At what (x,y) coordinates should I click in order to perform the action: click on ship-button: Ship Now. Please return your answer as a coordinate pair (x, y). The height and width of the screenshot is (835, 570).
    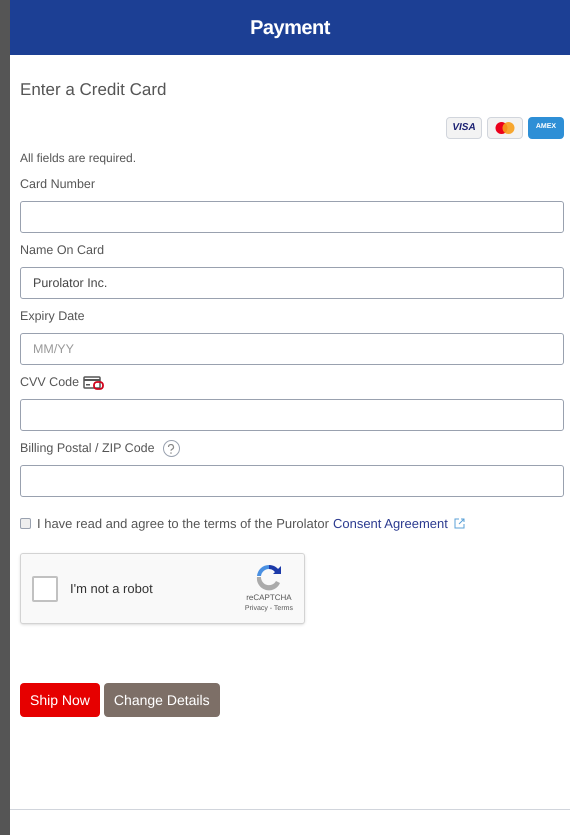
    Looking at the image, I should click on (60, 700).